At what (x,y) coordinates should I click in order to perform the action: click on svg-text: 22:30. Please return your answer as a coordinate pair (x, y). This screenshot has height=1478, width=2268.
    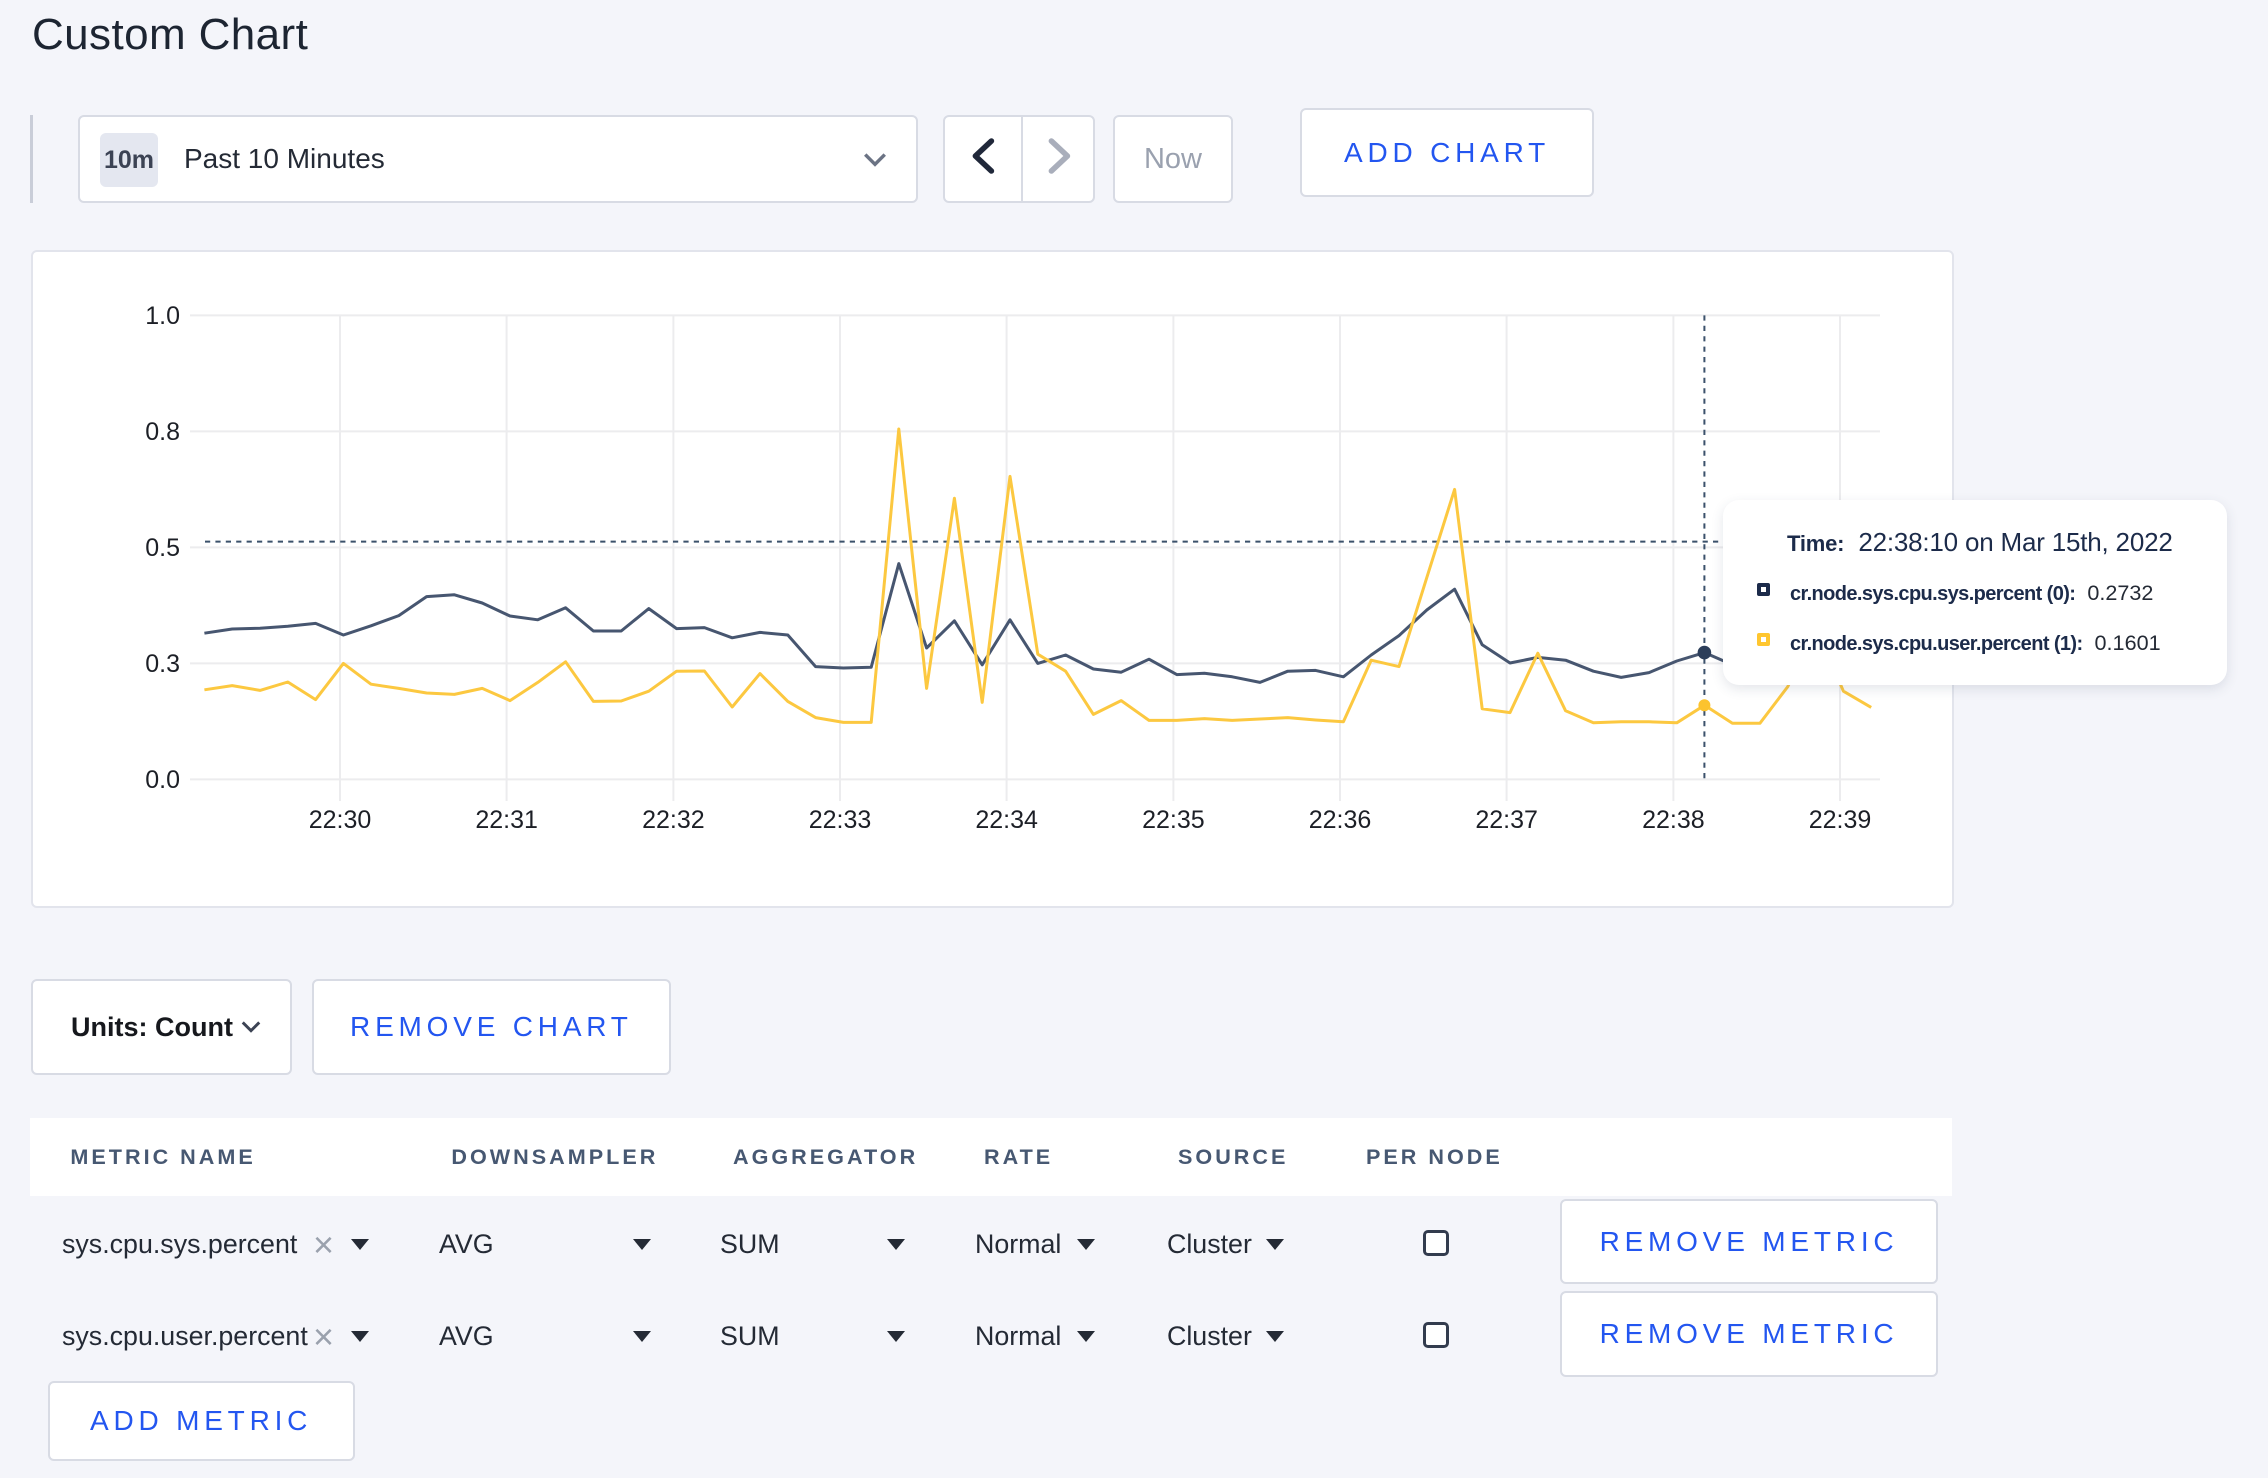
    Looking at the image, I should click on (340, 820).